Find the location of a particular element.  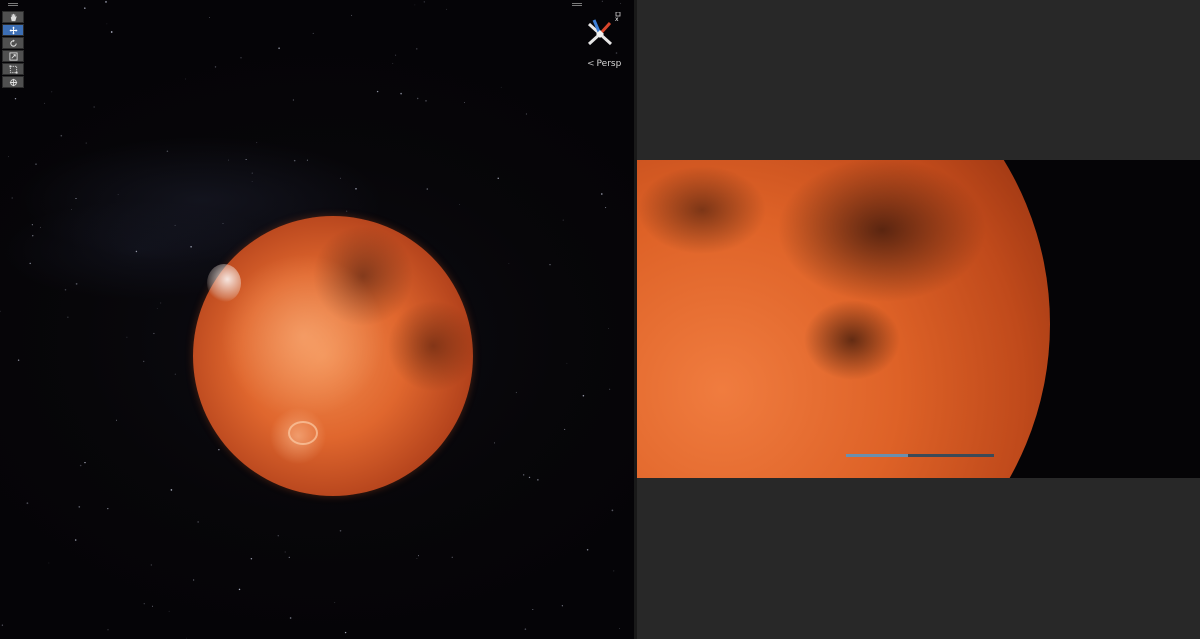

move-tool-button is located at coordinates (13, 30).